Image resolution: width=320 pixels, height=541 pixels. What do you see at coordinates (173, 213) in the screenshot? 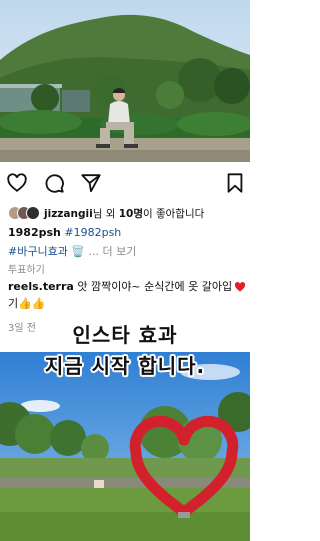
I see `likes-tail: 이 좋아합니다` at bounding box center [173, 213].